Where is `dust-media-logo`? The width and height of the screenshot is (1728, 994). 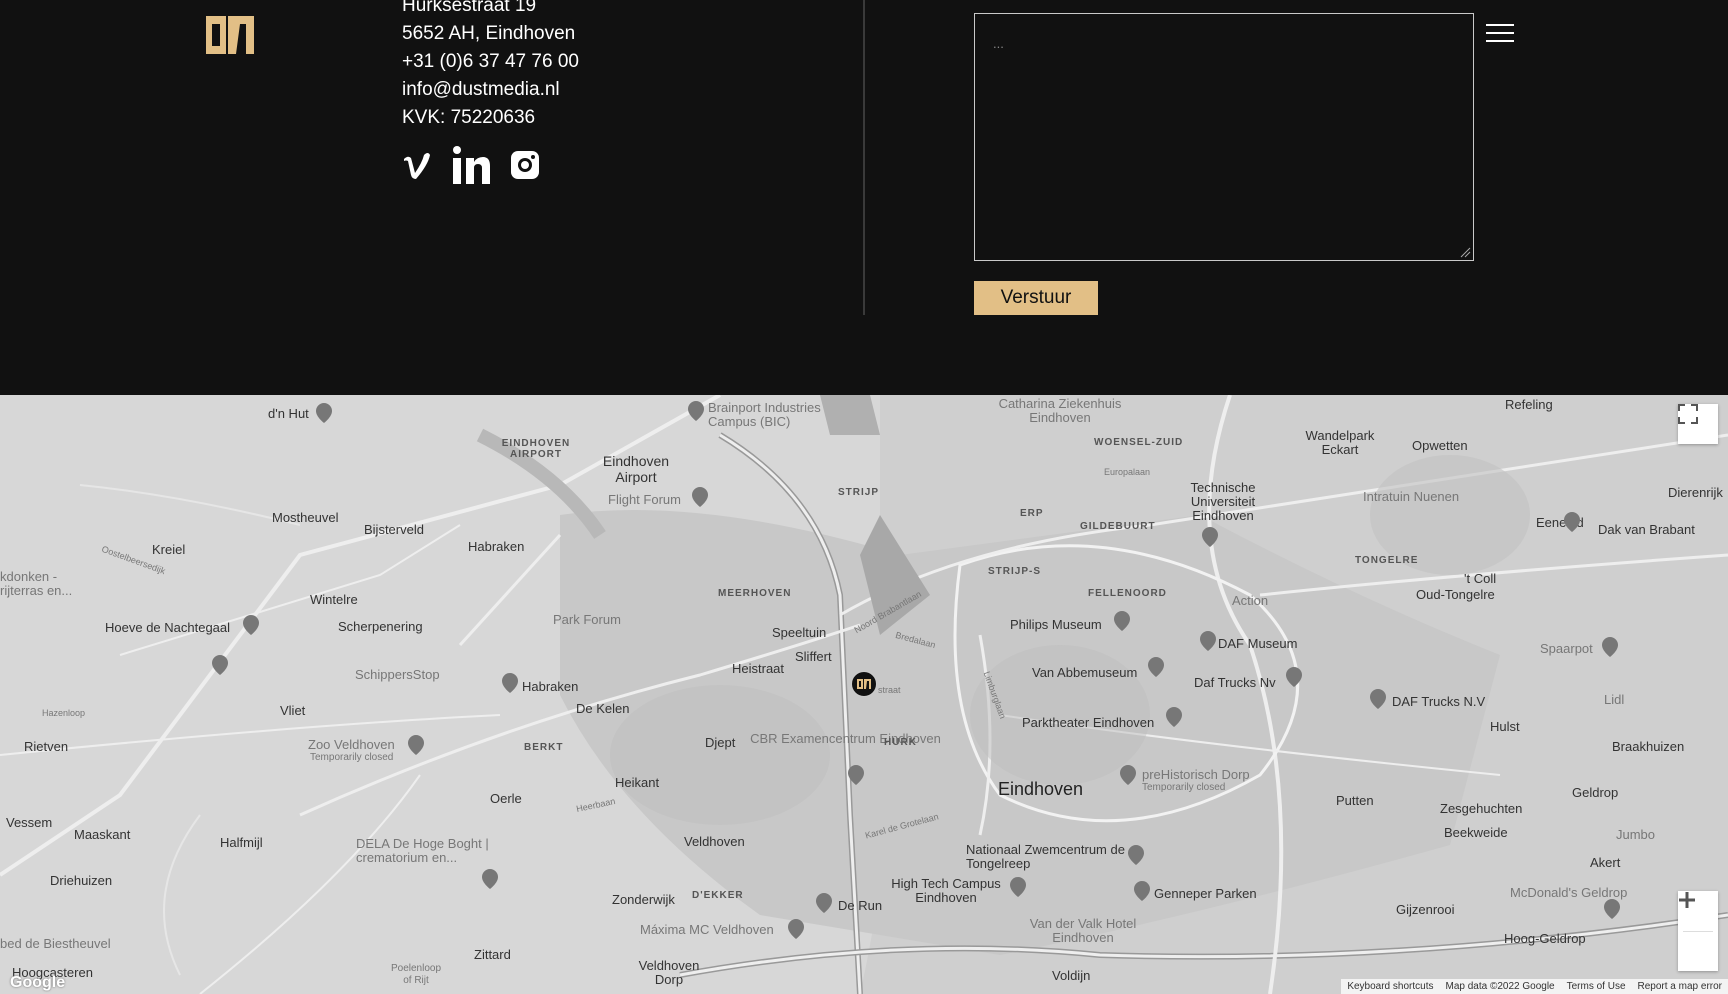 dust-media-logo is located at coordinates (230, 35).